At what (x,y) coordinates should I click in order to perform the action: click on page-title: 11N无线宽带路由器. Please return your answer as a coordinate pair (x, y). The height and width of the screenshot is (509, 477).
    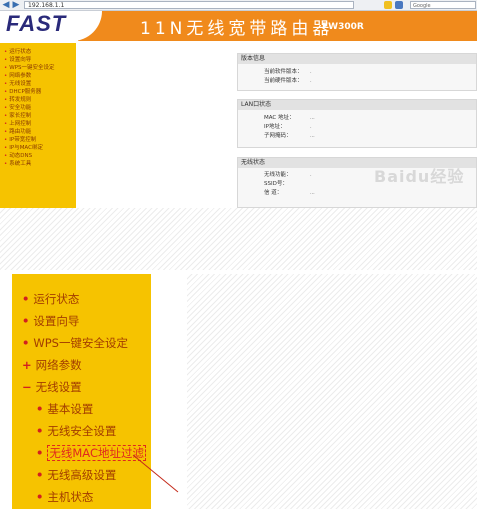
    Looking at the image, I should click on (237, 29).